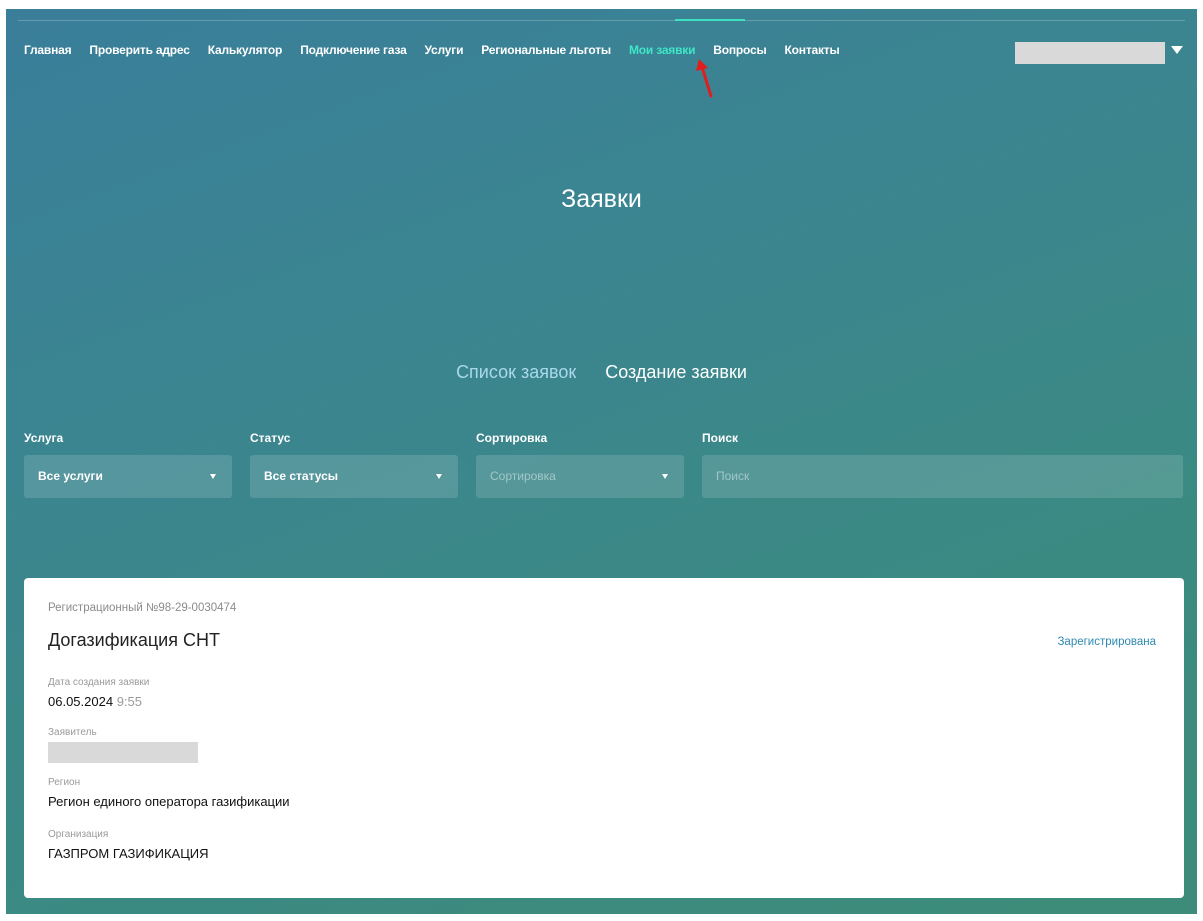  I want to click on annotation-arrow-icon, so click(704, 78).